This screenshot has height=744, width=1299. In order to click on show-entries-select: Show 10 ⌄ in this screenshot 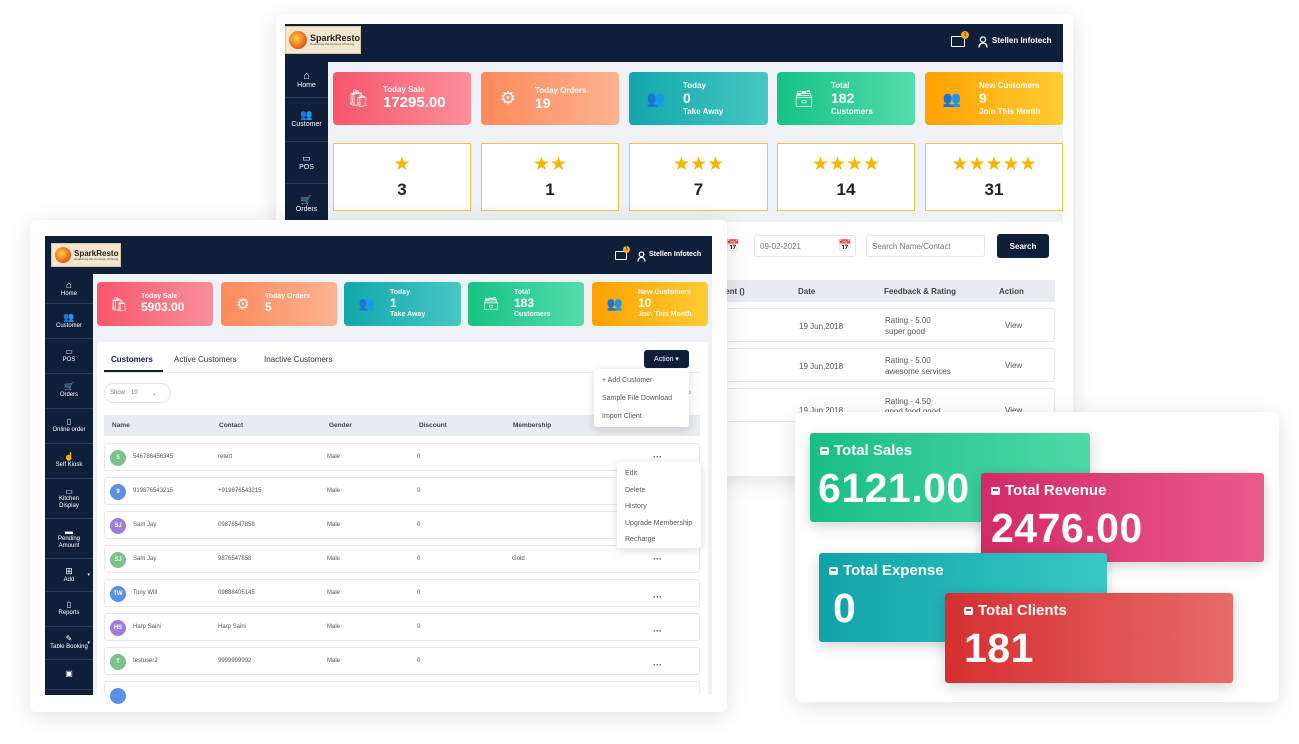, I will do `click(137, 393)`.